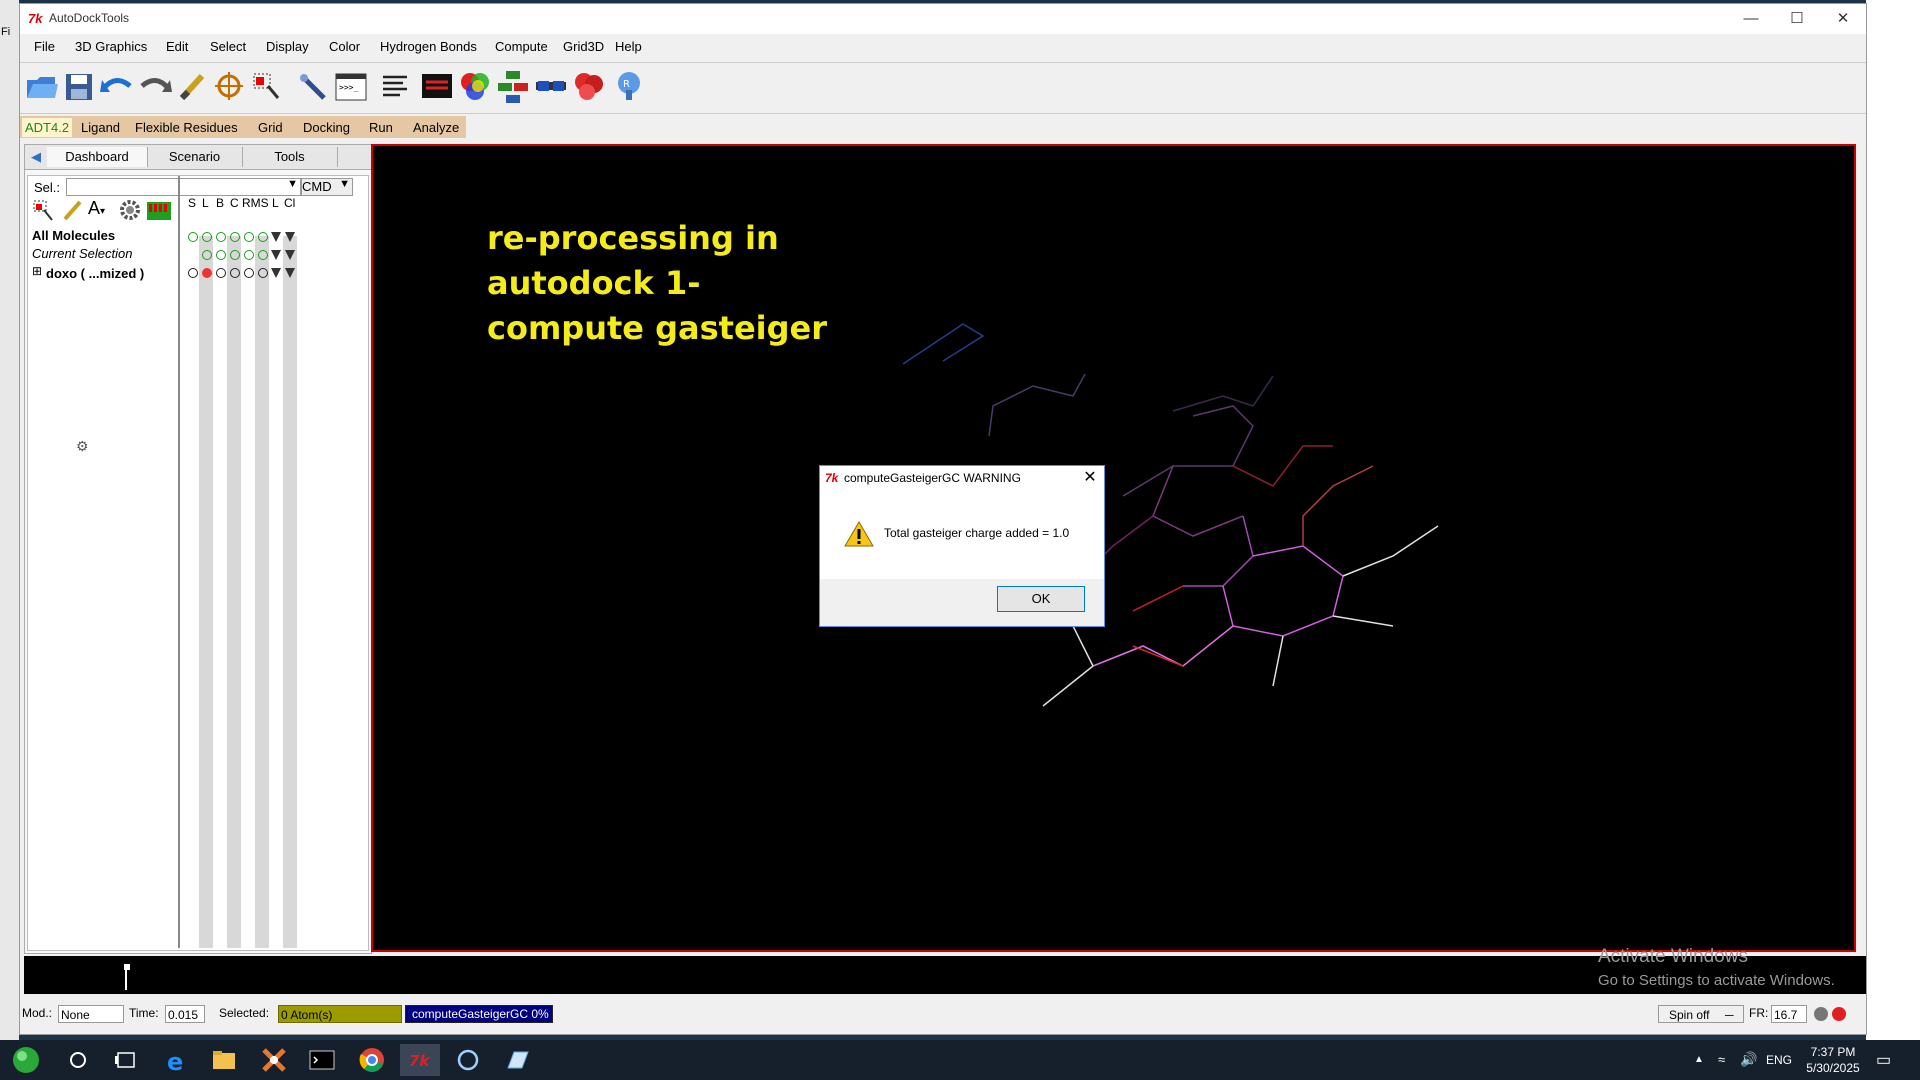 The image size is (1920, 1080). What do you see at coordinates (313, 86) in the screenshot?
I see `measure-button` at bounding box center [313, 86].